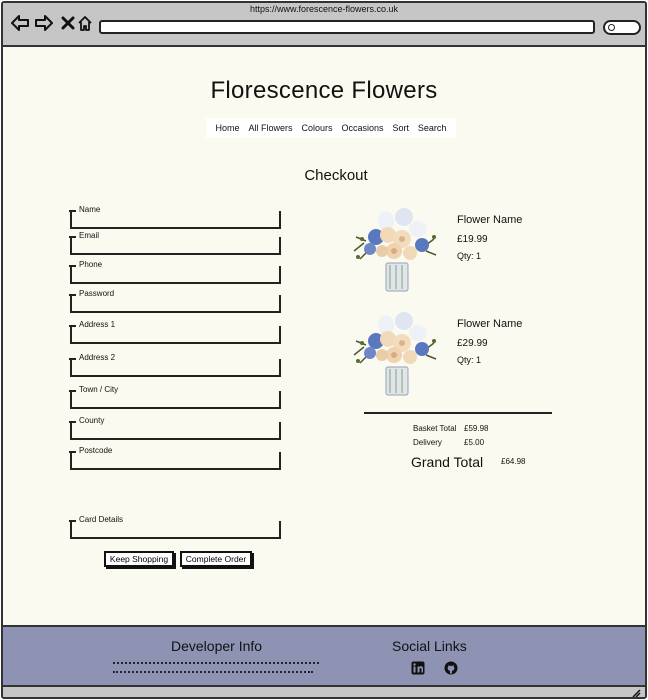  Describe the element at coordinates (432, 128) in the screenshot. I see `nav-item-search: Search` at that location.